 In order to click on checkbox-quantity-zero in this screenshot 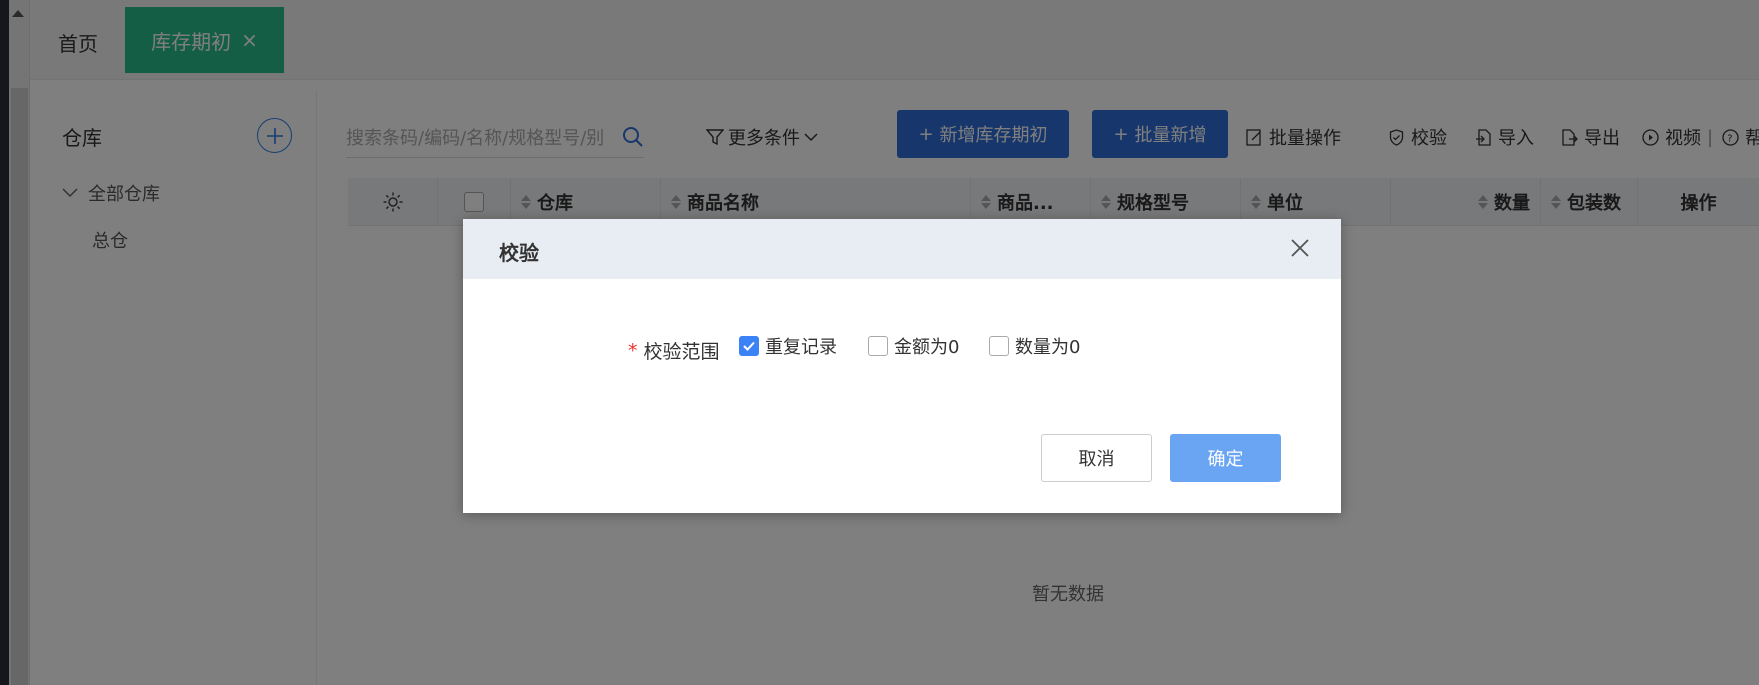, I will do `click(999, 346)`.